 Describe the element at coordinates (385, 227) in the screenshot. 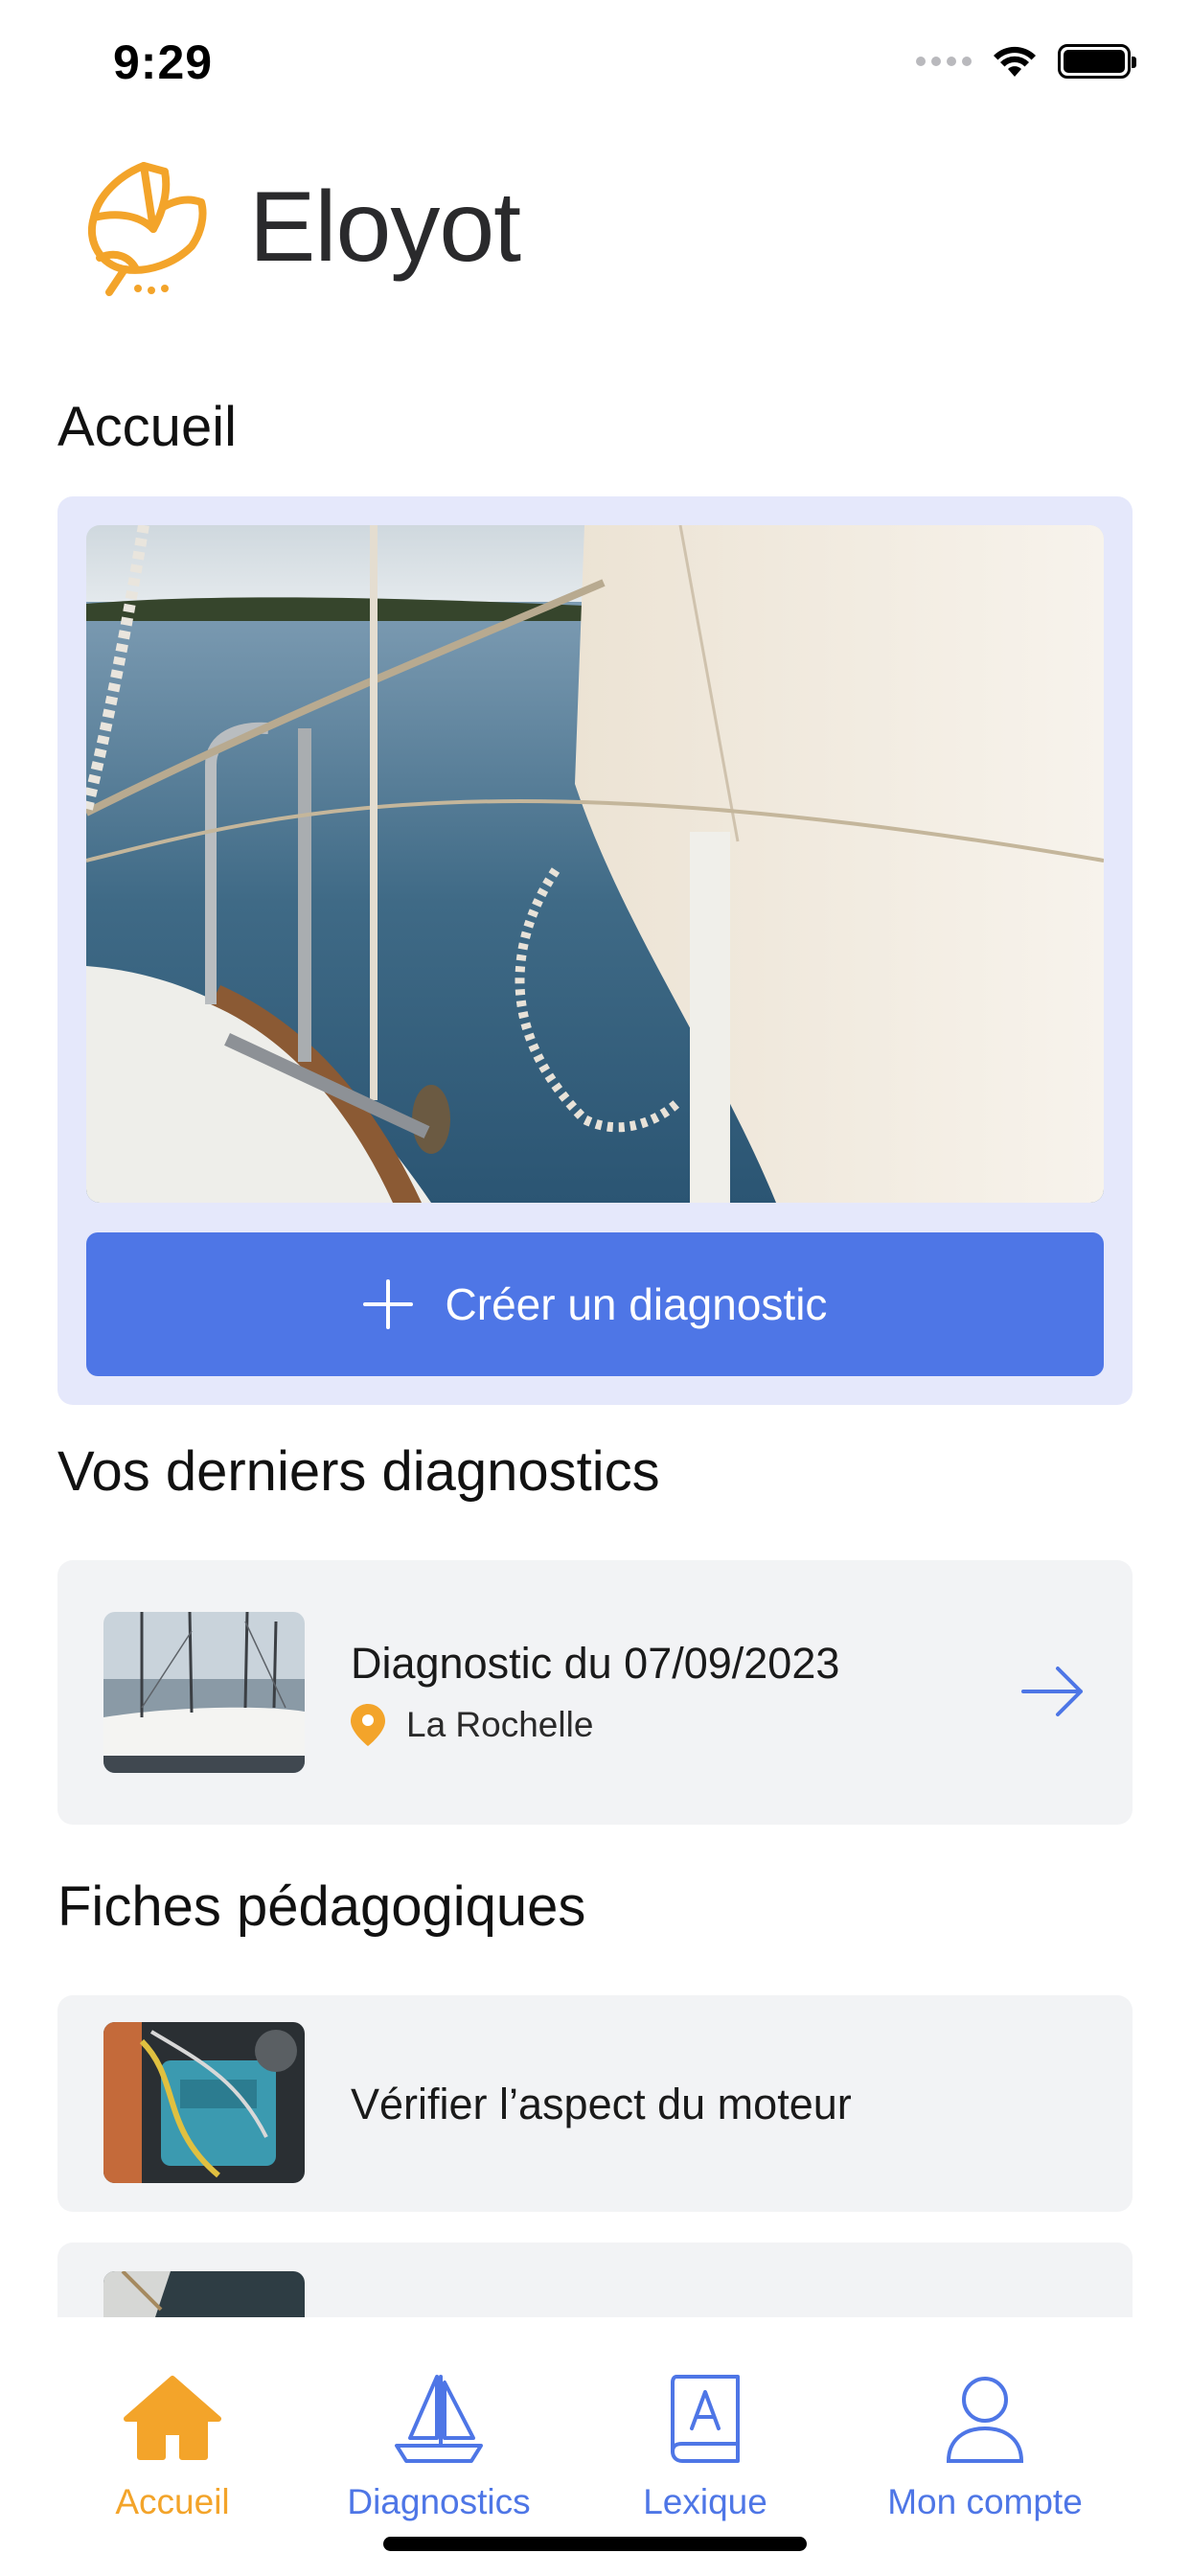

I see `app-title: Eloyot` at that location.